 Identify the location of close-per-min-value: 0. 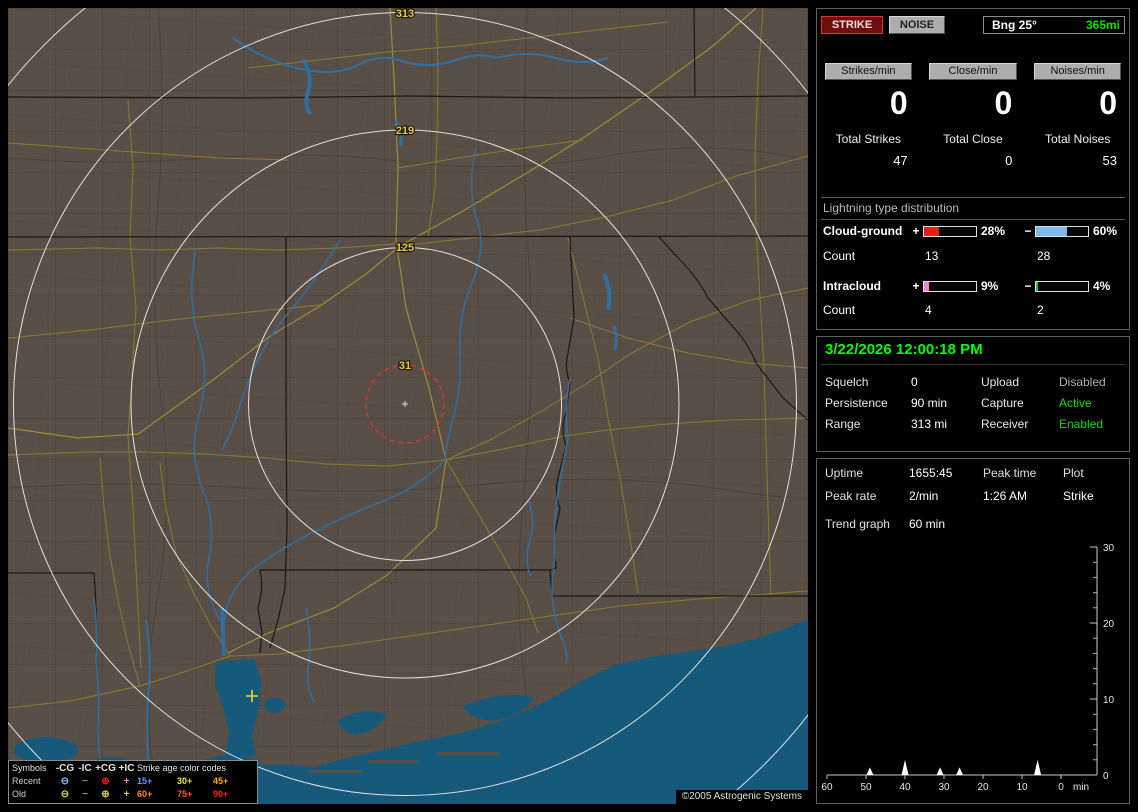
(1003, 103).